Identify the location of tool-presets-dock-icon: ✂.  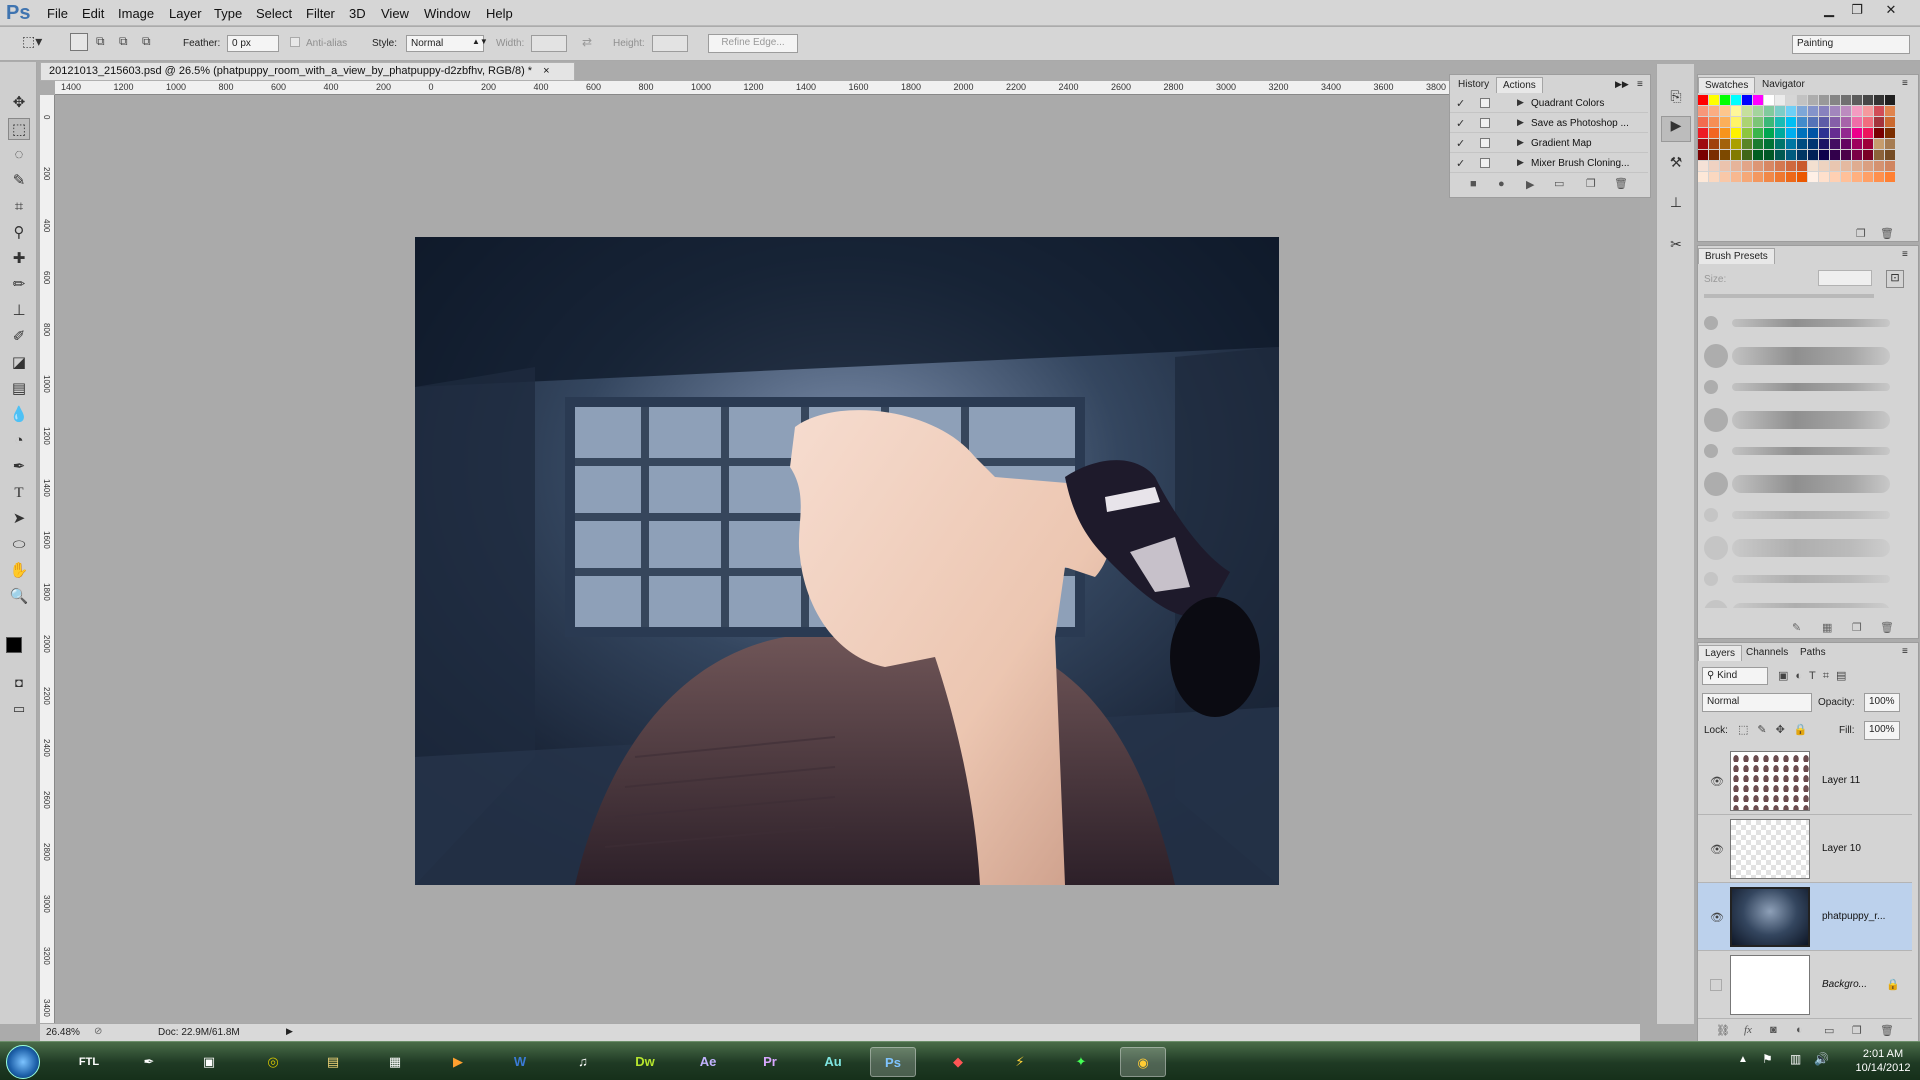
(1676, 249).